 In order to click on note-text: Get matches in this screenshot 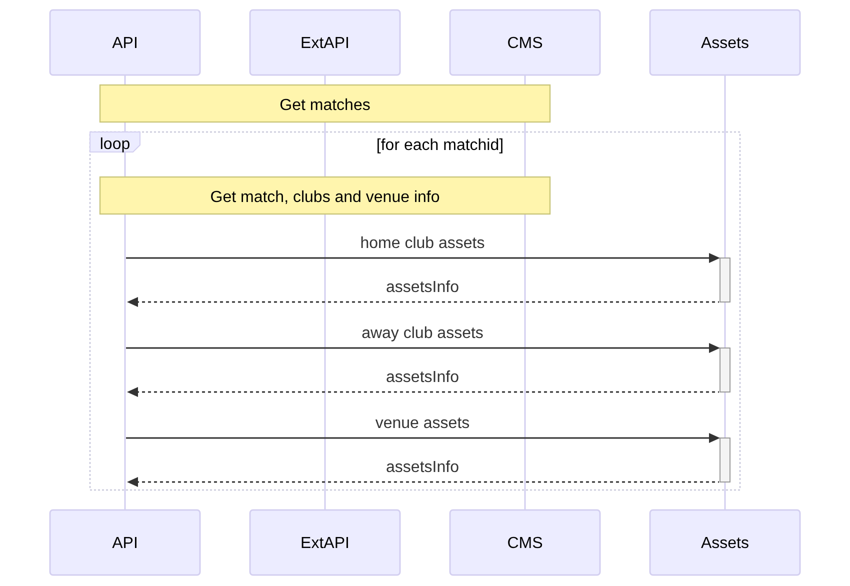, I will do `click(325, 105)`.